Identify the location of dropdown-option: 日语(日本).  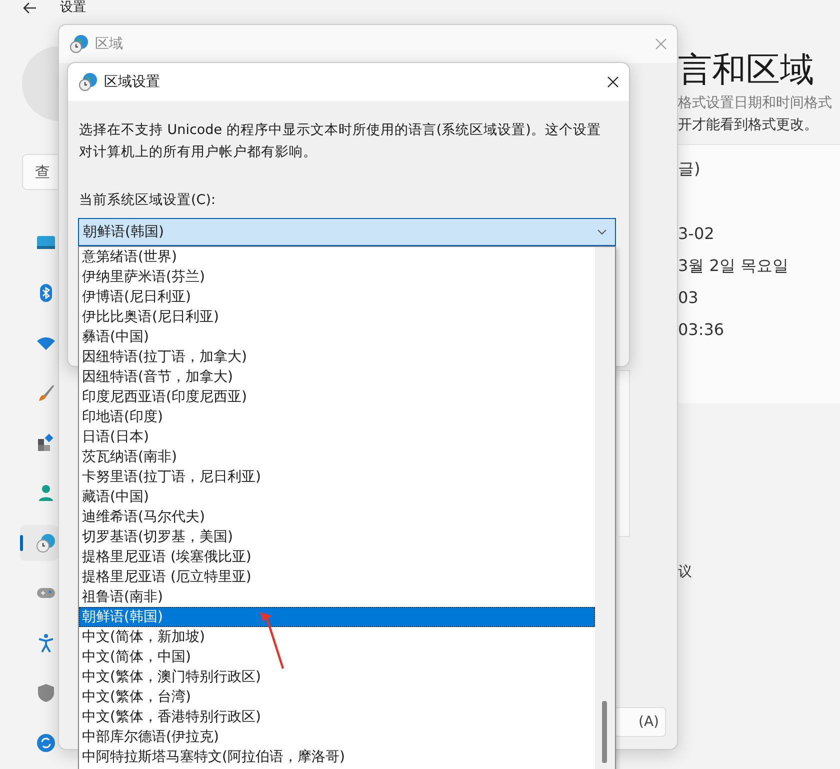
(337, 437).